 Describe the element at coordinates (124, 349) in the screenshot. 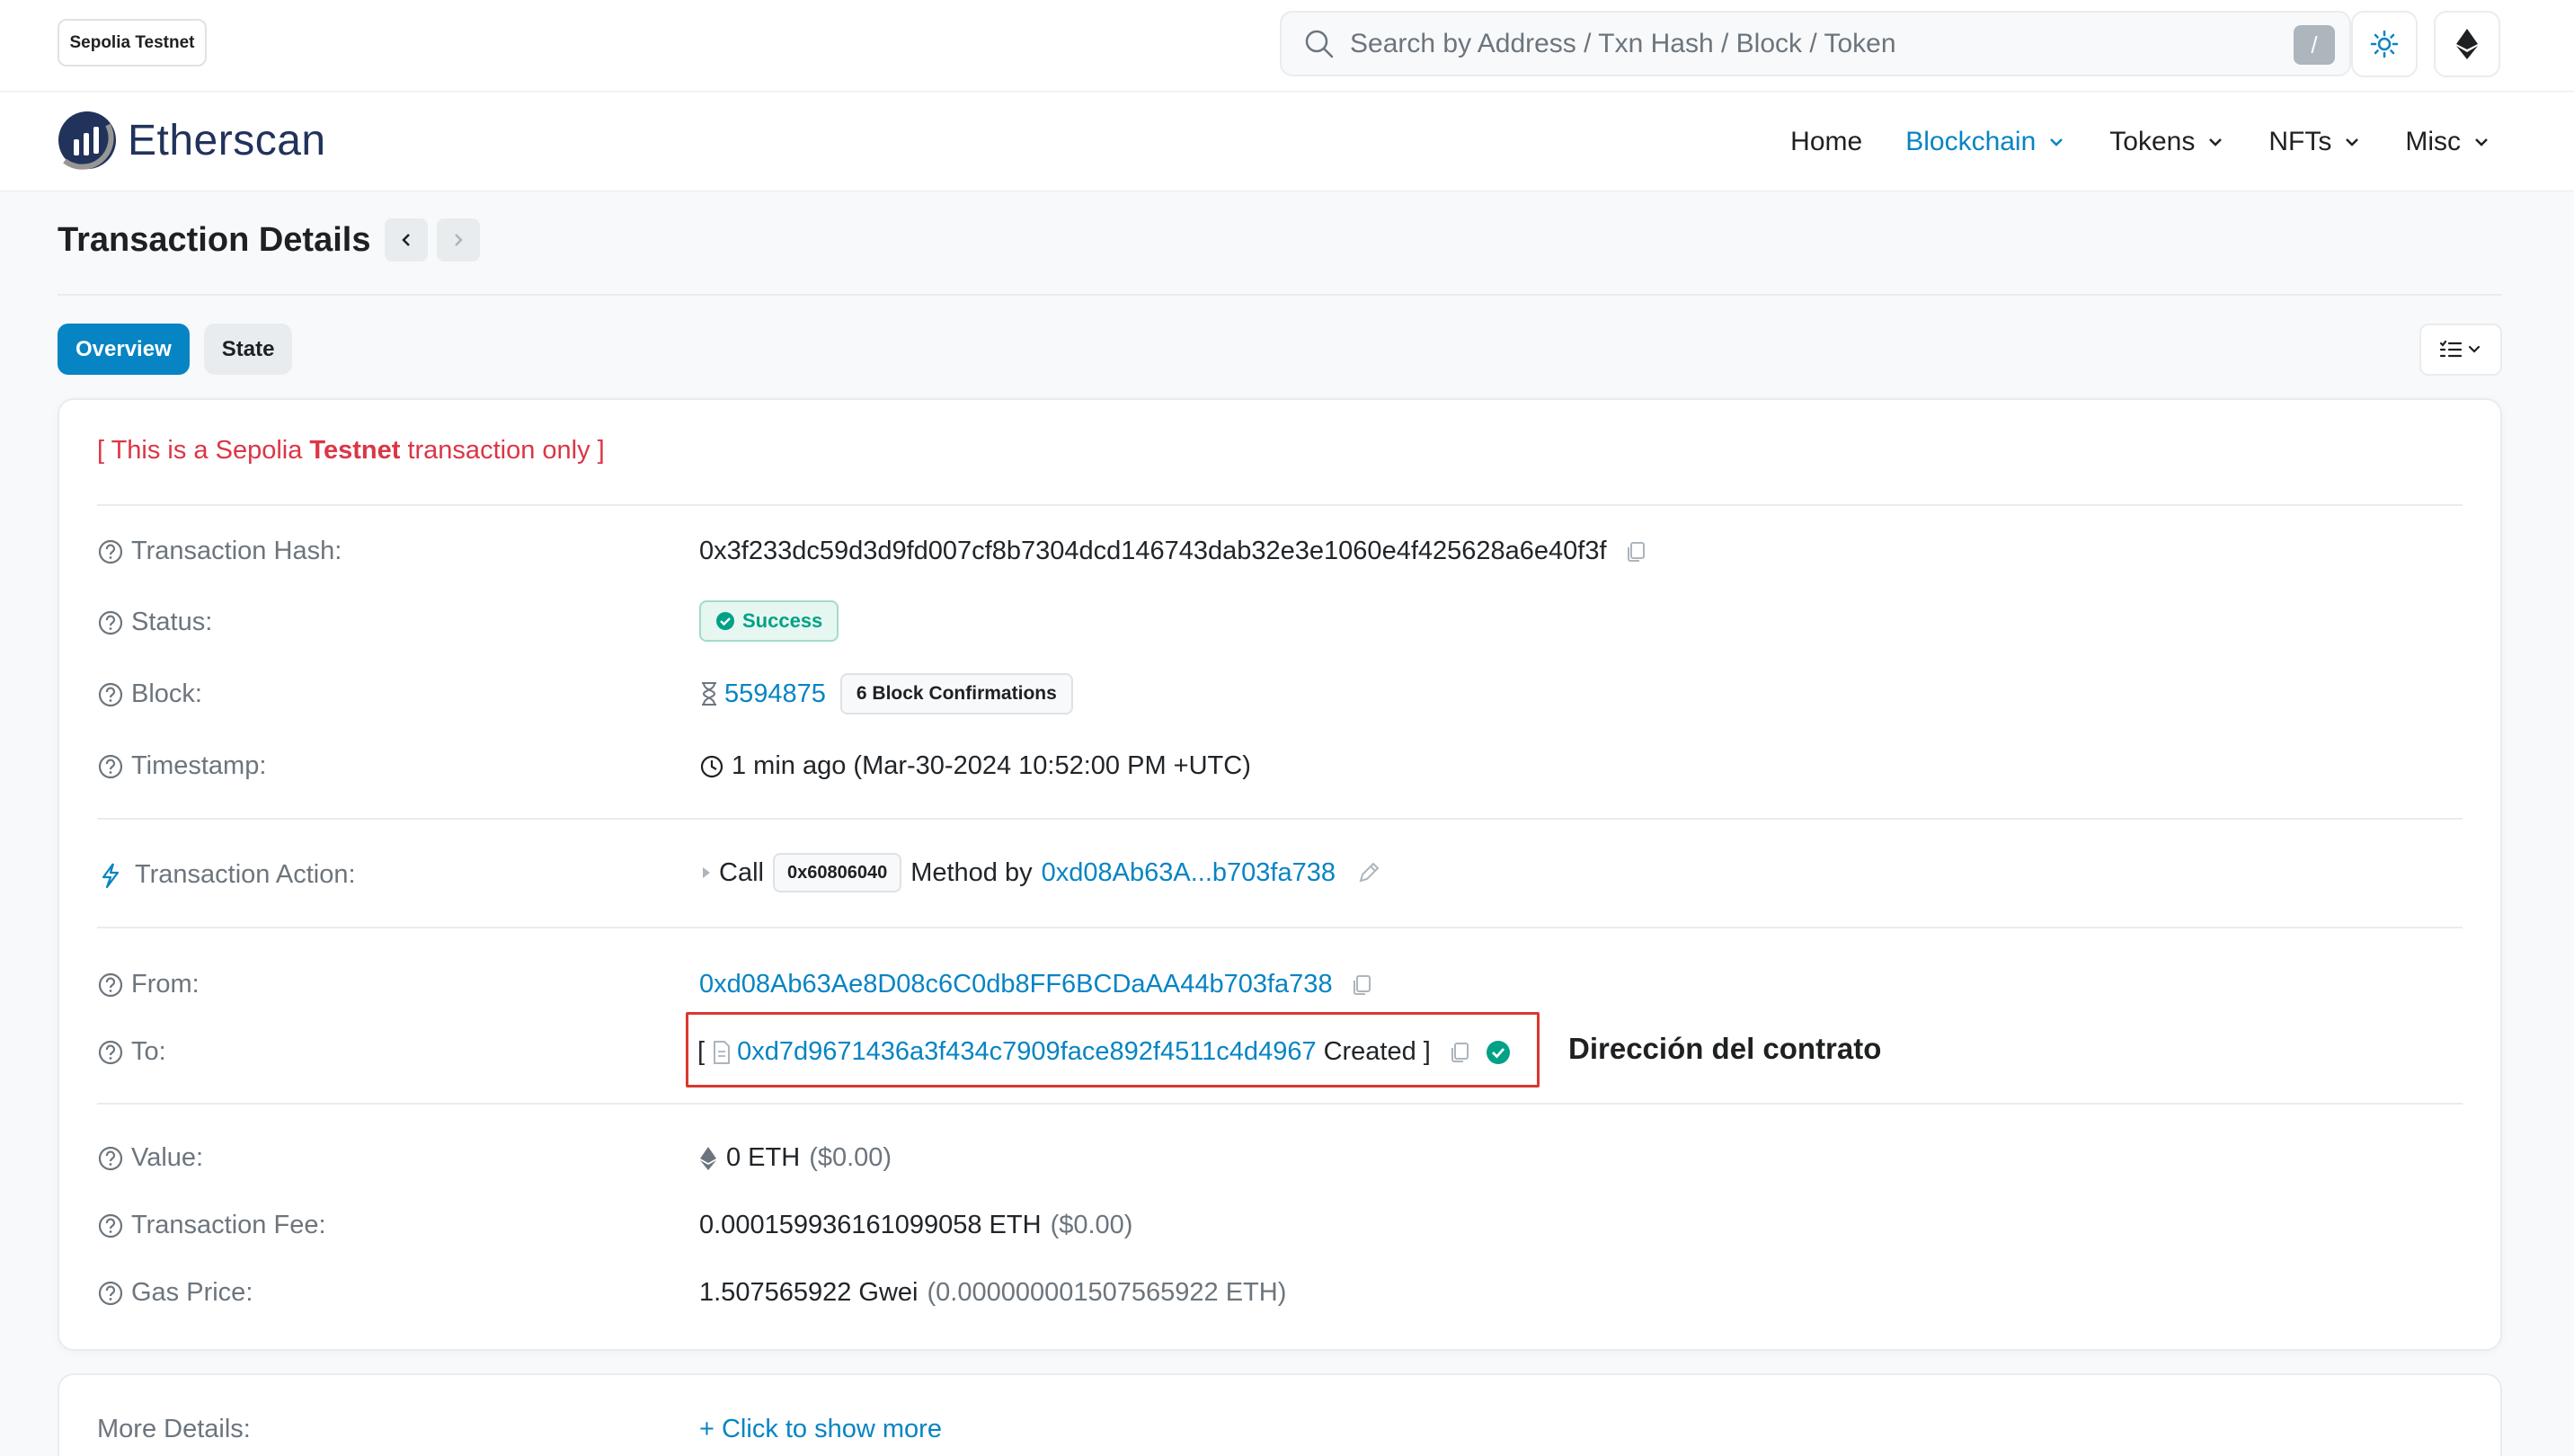

I see `tab-overview: Overview` at that location.